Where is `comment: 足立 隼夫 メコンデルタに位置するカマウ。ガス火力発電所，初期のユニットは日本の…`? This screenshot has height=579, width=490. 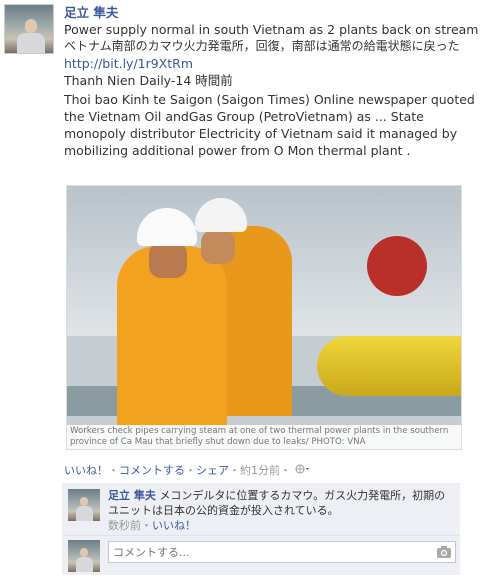 comment: 足立 隼夫 メコンデルタに位置するカマウ。ガス火力発電所，初期のユニットは日本の… is located at coordinates (277, 510).